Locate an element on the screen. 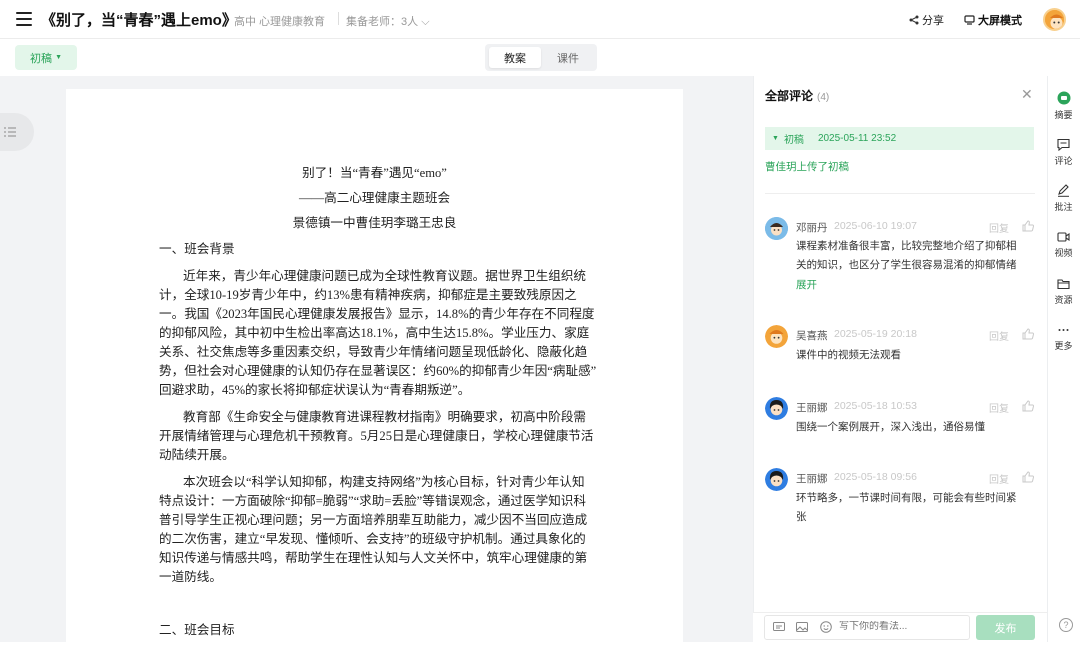 This screenshot has width=1080, height=649. doc-line: 势，但社会对心理健康的认知仍存在显著误区：约60%的抑郁青少年因“病耻感” is located at coordinates (378, 371).